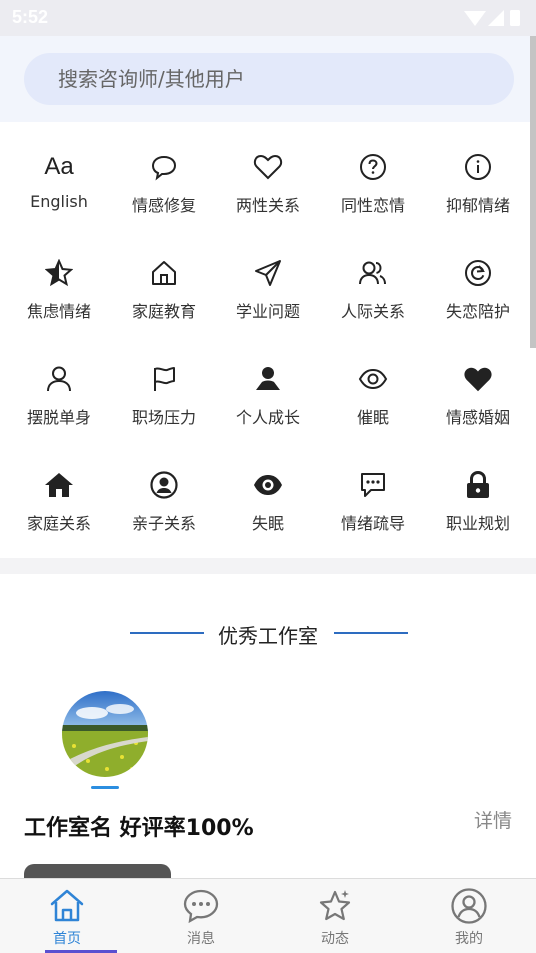 This screenshot has width=536, height=953. I want to click on category-hypnosis: 催眠, so click(373, 387).